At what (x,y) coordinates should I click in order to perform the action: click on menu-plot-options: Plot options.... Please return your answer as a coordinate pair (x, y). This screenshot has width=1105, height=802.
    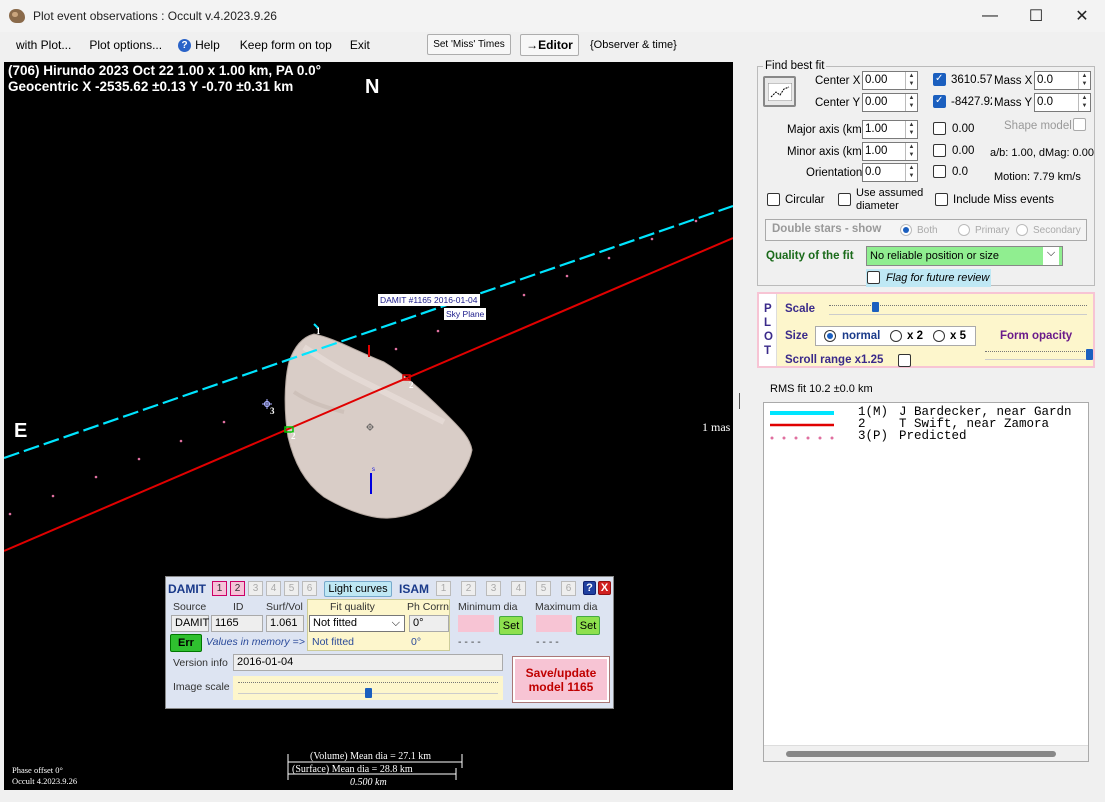
    Looking at the image, I should click on (125, 45).